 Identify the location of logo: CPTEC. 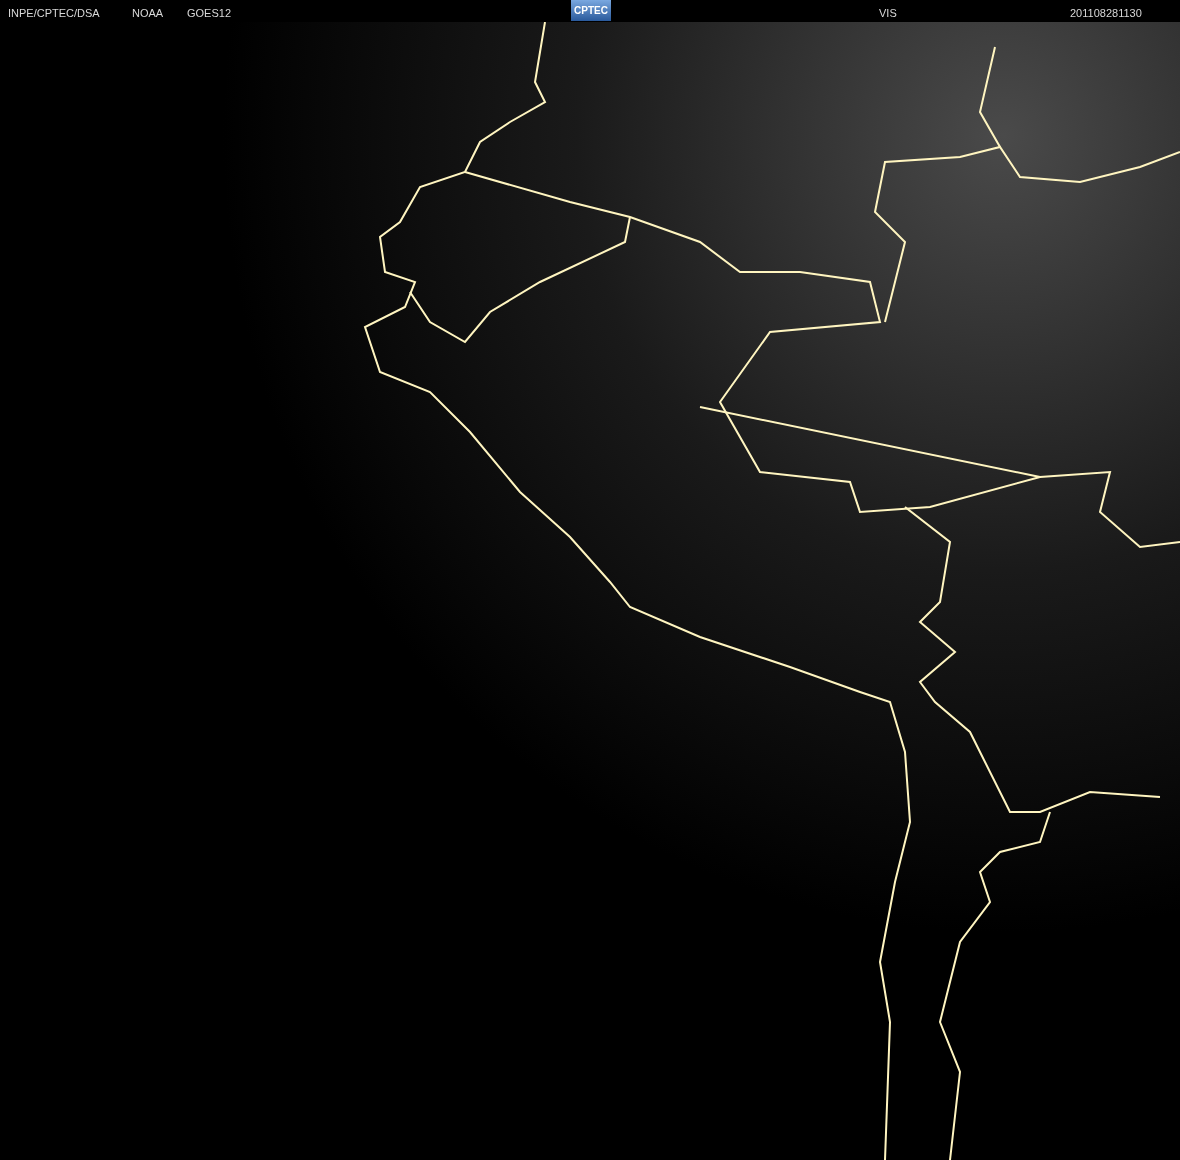
(591, 10).